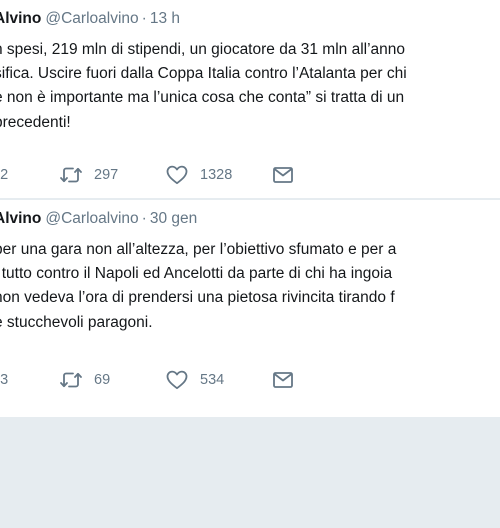  Describe the element at coordinates (106, 175) in the screenshot. I see `retweet-count: 297` at that location.